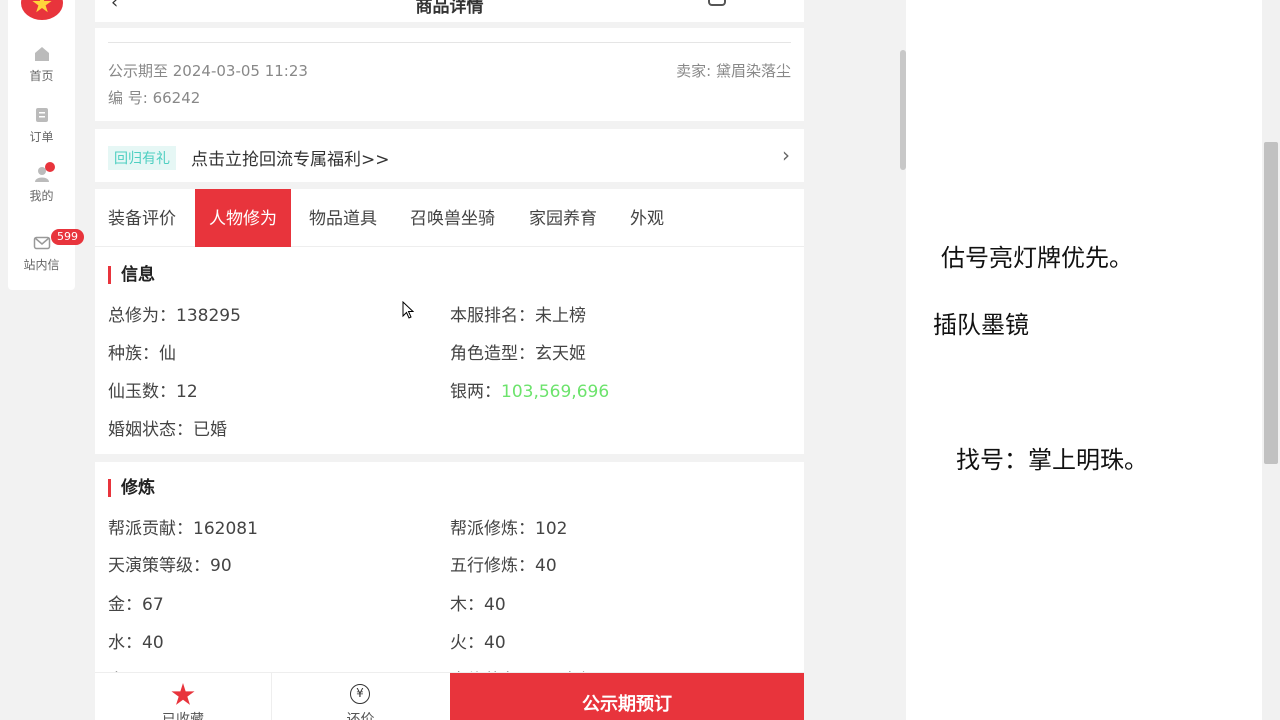 The height and width of the screenshot is (720, 1280). What do you see at coordinates (183, 529) in the screenshot?
I see `gang-contribution: 帮派贡献：162081` at bounding box center [183, 529].